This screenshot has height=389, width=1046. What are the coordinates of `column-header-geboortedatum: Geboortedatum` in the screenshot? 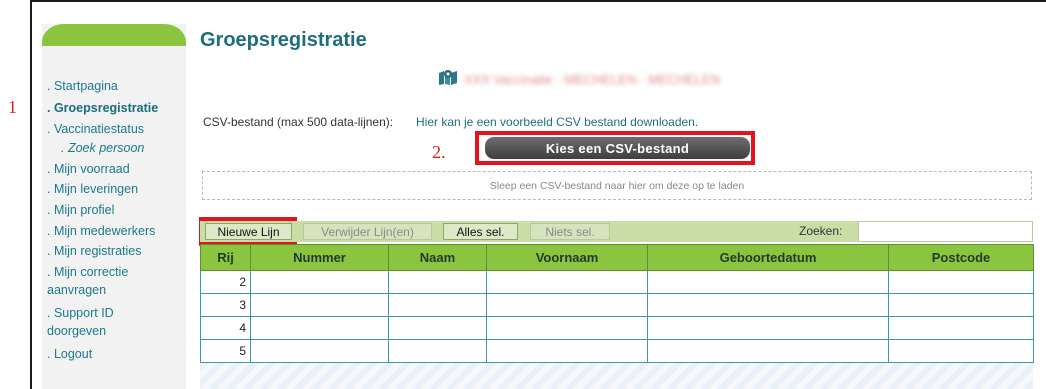 It's located at (768, 257).